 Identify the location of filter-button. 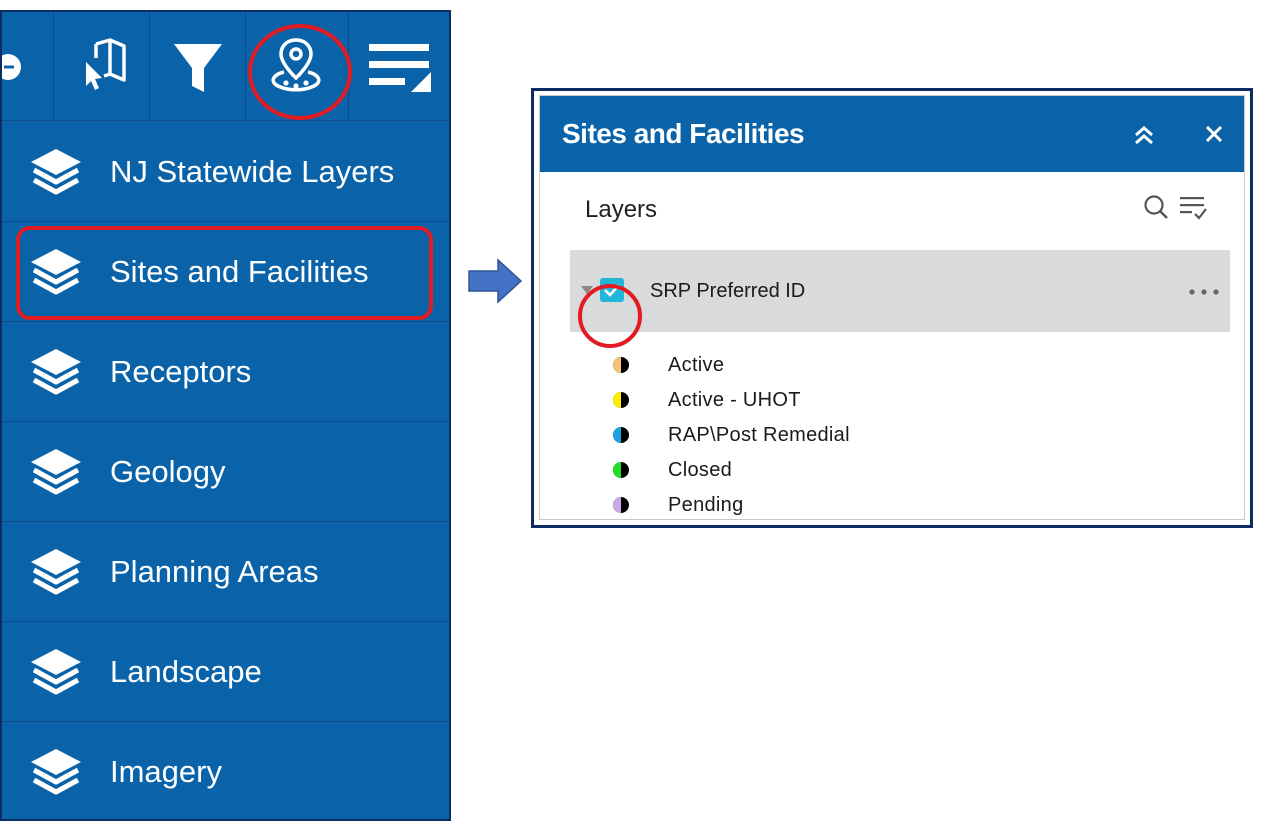
(198, 66).